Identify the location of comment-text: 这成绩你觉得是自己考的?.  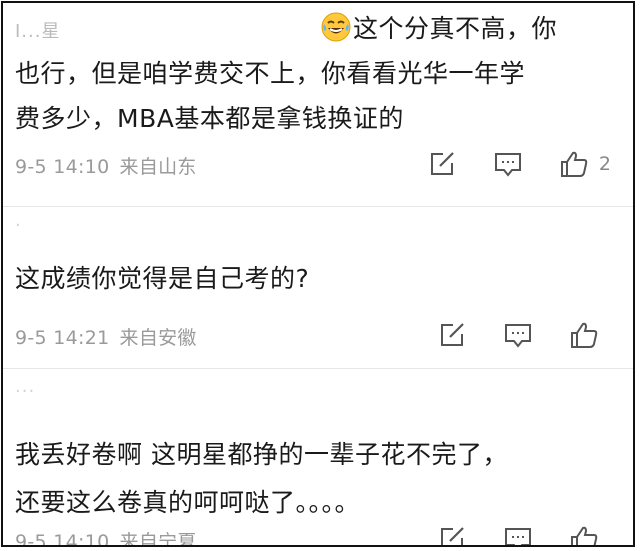
(317, 278).